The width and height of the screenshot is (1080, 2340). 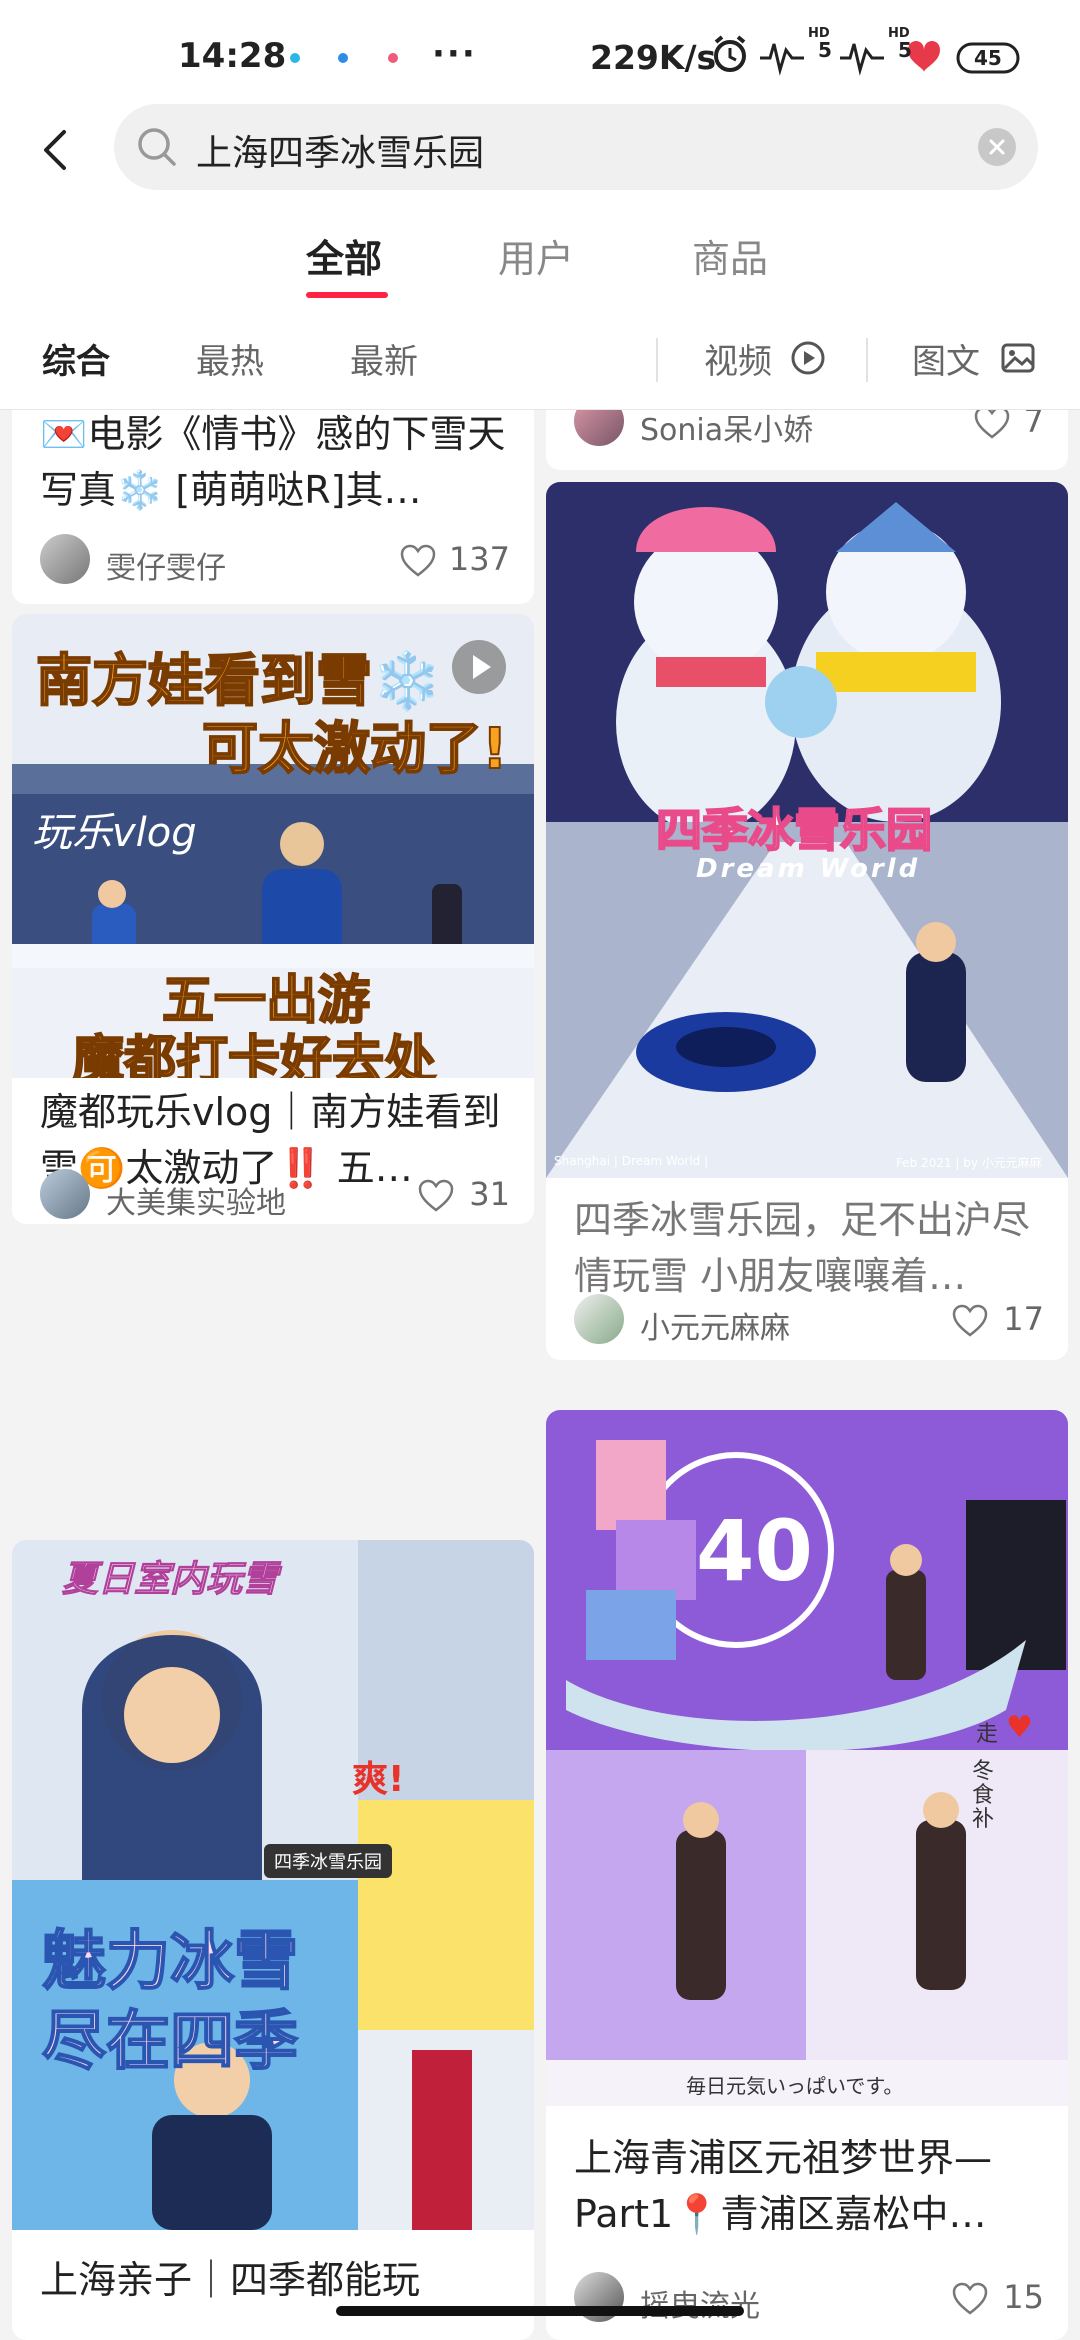 What do you see at coordinates (273, 1023) in the screenshot?
I see `note-cover: 五一出游 魔都打卡好去处` at bounding box center [273, 1023].